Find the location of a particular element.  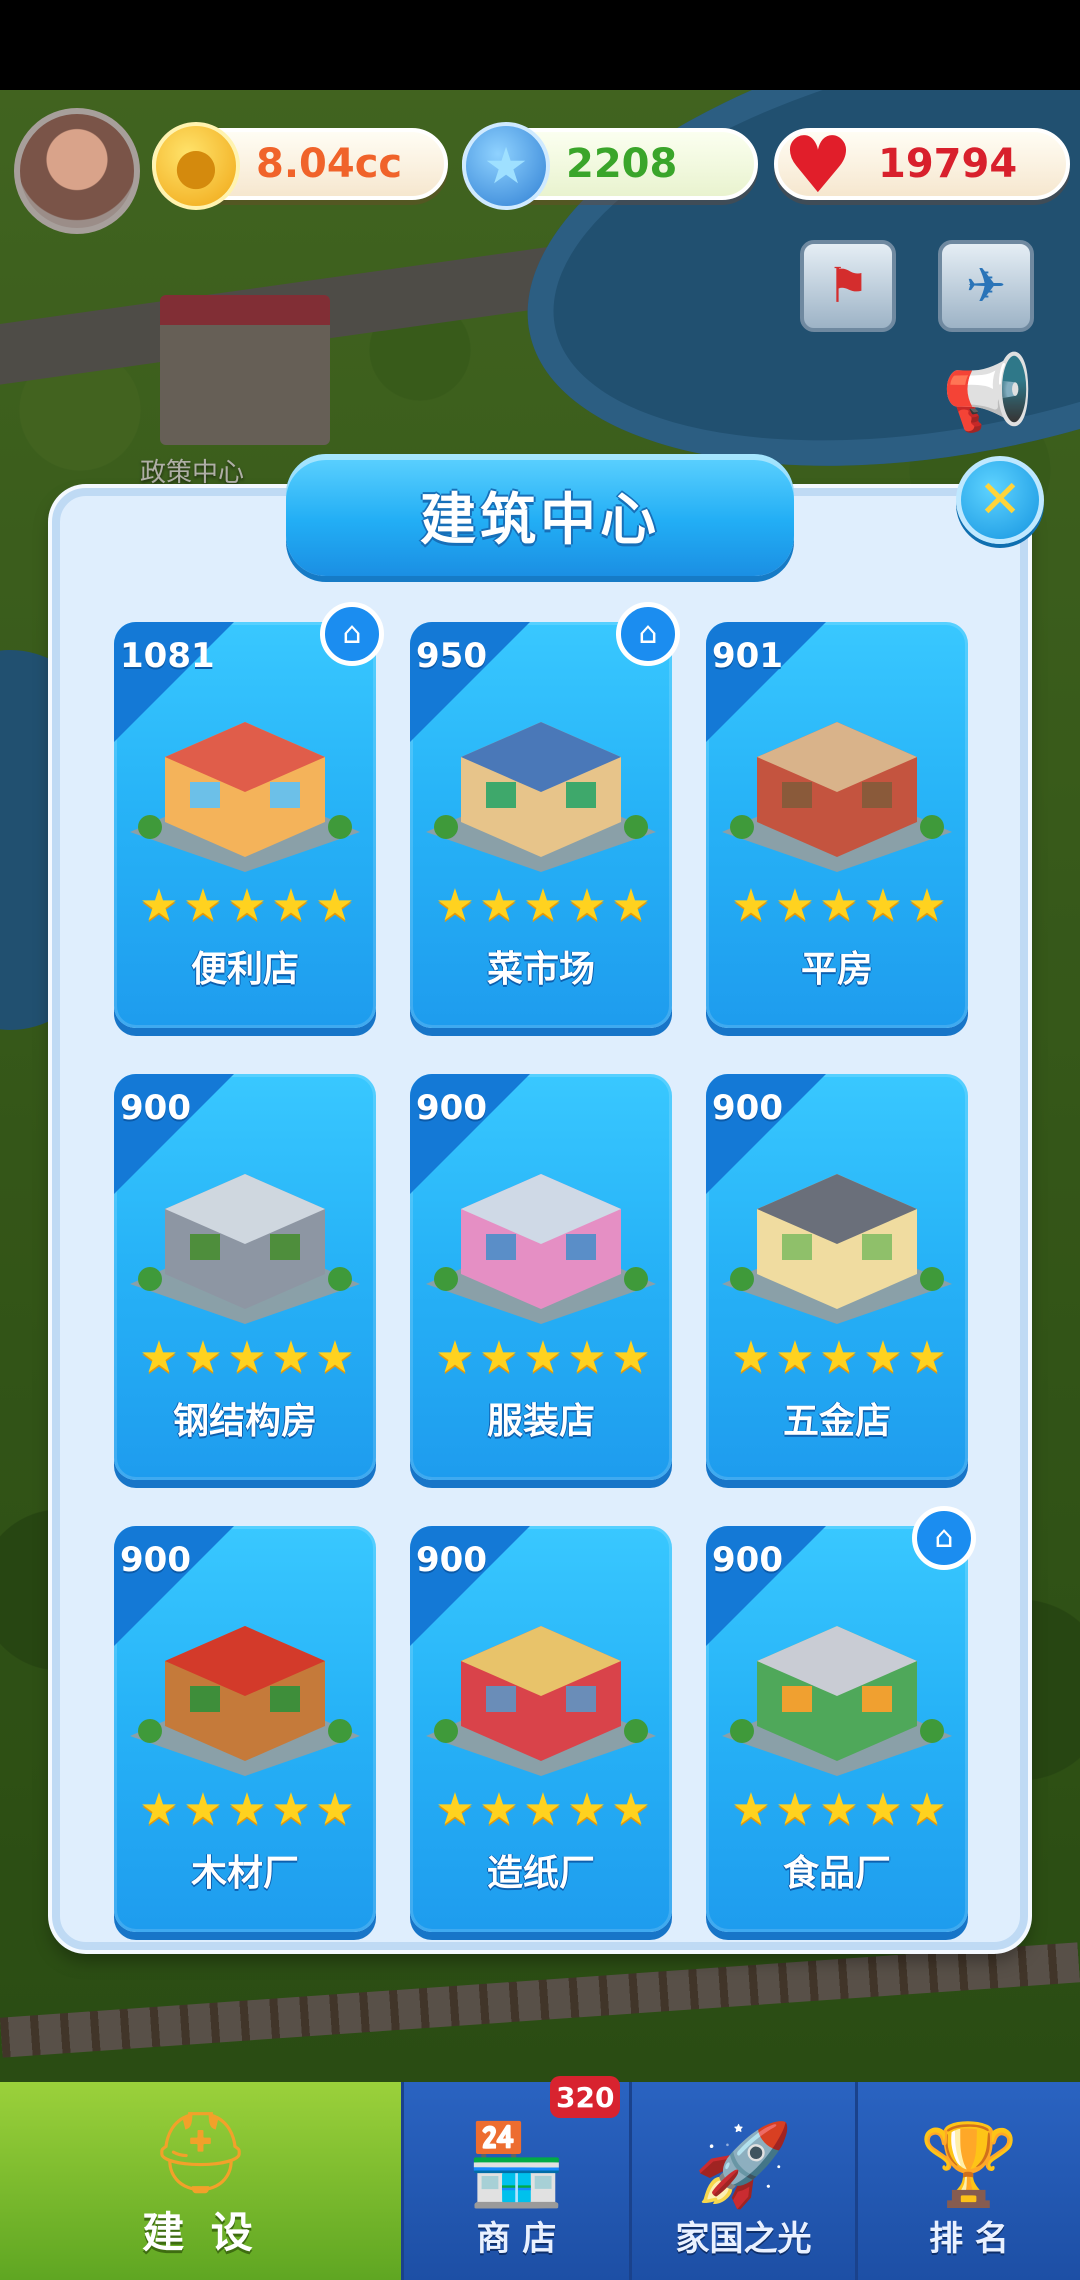

nav-home-glory-label: 家国之光 is located at coordinates (743, 2239).